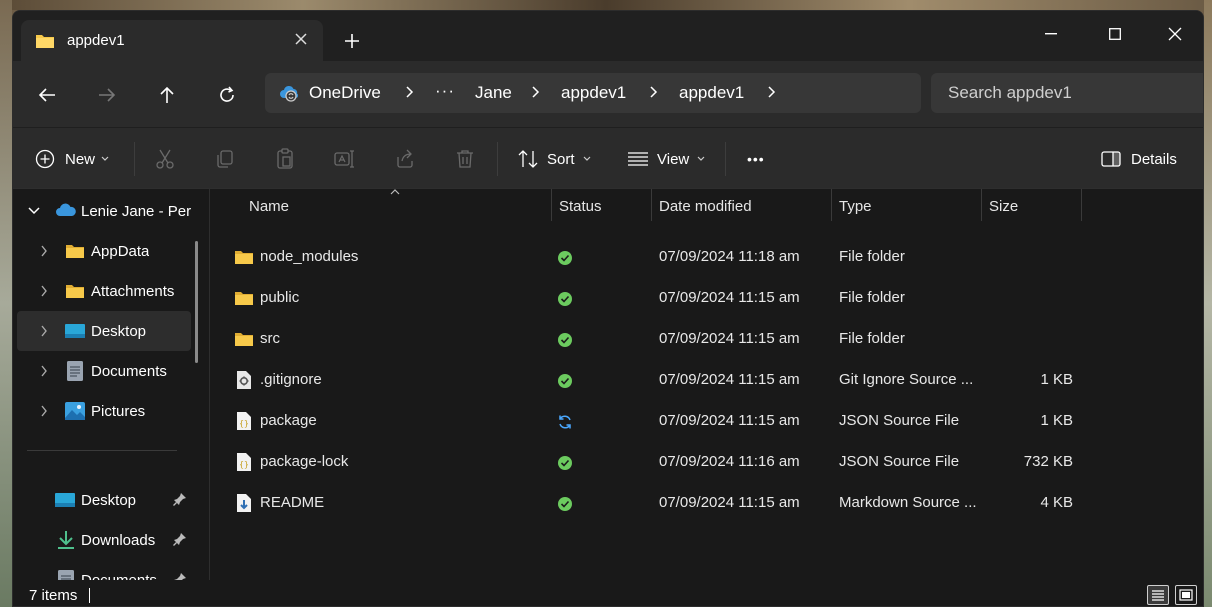 The width and height of the screenshot is (1212, 607). Describe the element at coordinates (580, 206) in the screenshot. I see `column-header-status: Status` at that location.